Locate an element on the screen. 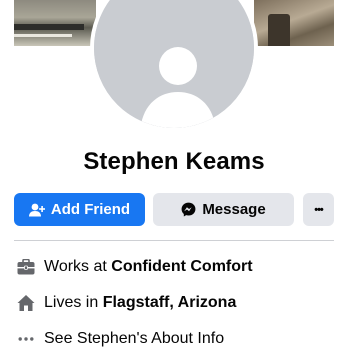  lives-place-link: Flagstaff, Arizona is located at coordinates (170, 303).